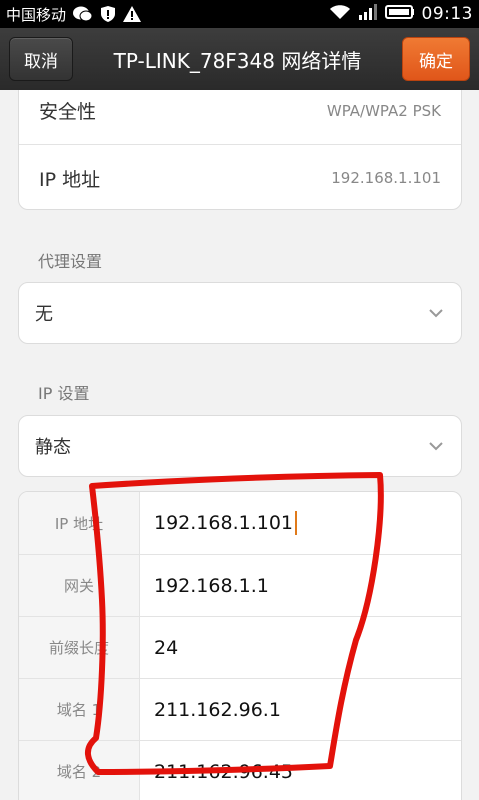 This screenshot has width=479, height=800. Describe the element at coordinates (79, 647) in the screenshot. I see `prefix-length-field-label: 前缀长度` at that location.